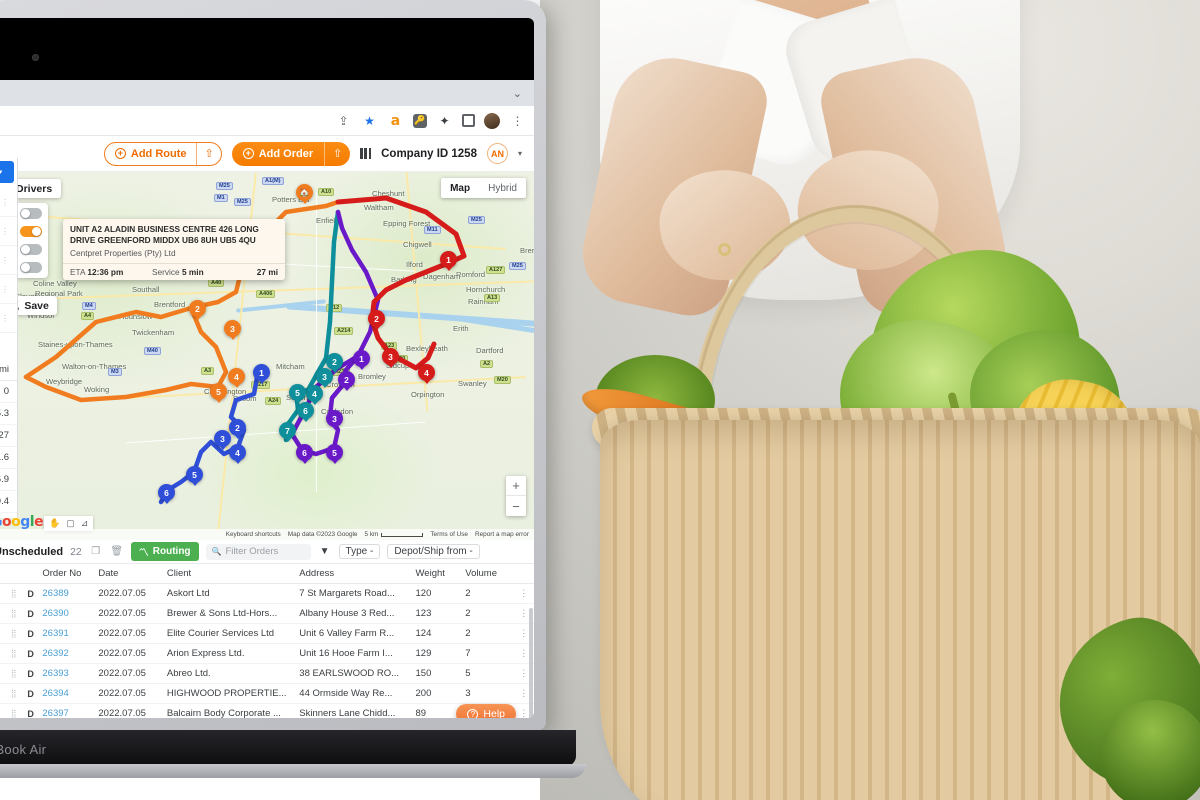  What do you see at coordinates (433, 551) in the screenshot?
I see `depot-ship-from-dropdown: Depot/Ship from -` at bounding box center [433, 551].